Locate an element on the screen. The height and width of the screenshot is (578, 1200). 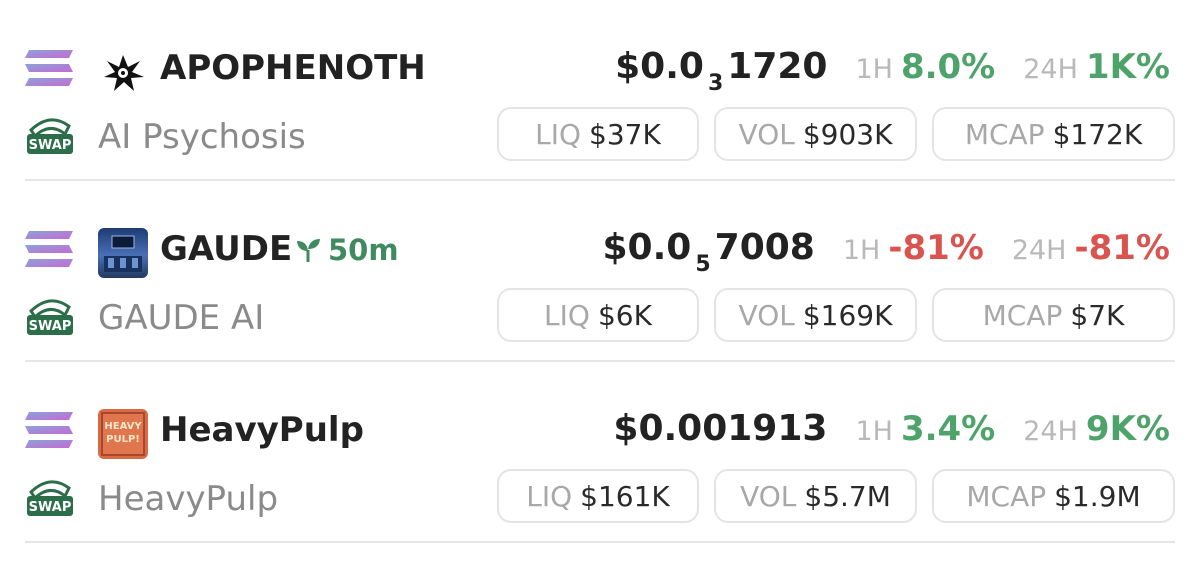
price-group: $0.0 5 7008 1H -81% 24H -81% is located at coordinates (886, 252).